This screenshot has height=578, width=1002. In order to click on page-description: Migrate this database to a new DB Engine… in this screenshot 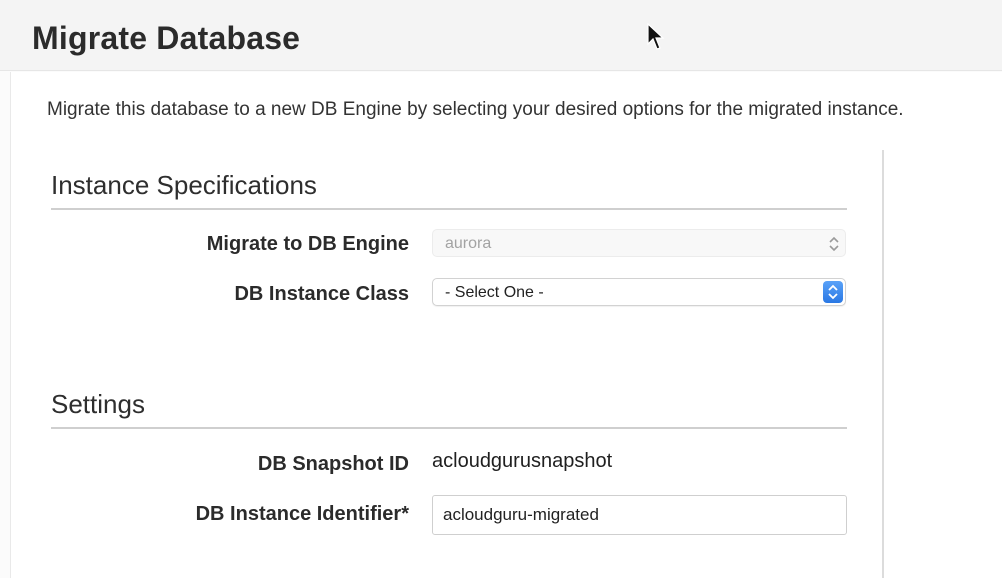, I will do `click(475, 109)`.